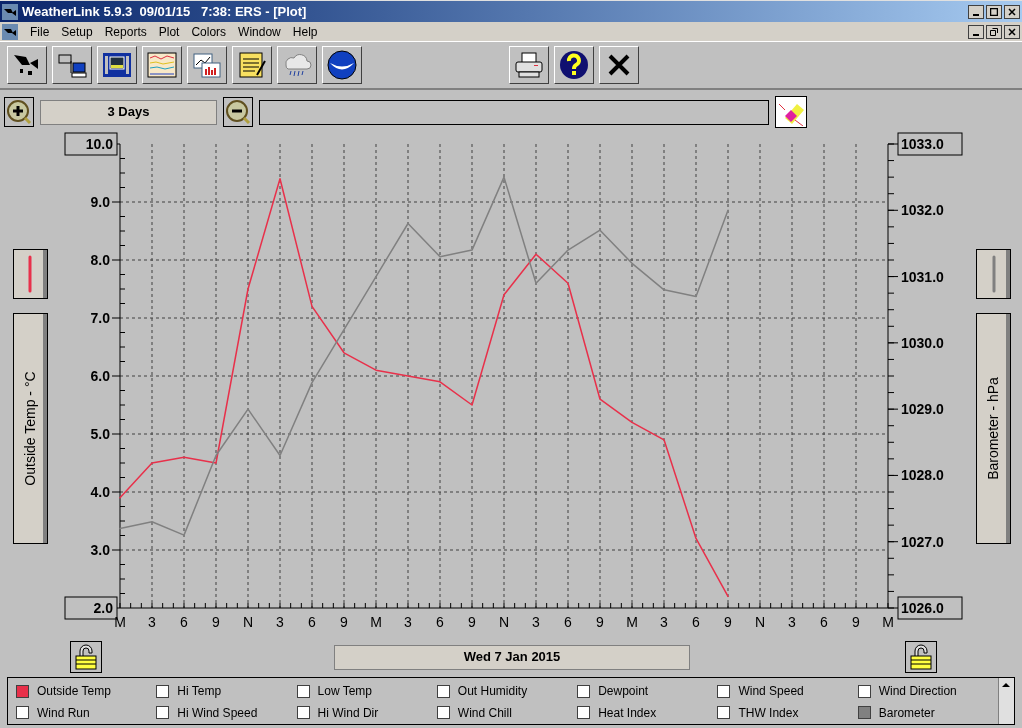  What do you see at coordinates (184, 622) in the screenshot?
I see `x-tick-label: 6` at bounding box center [184, 622].